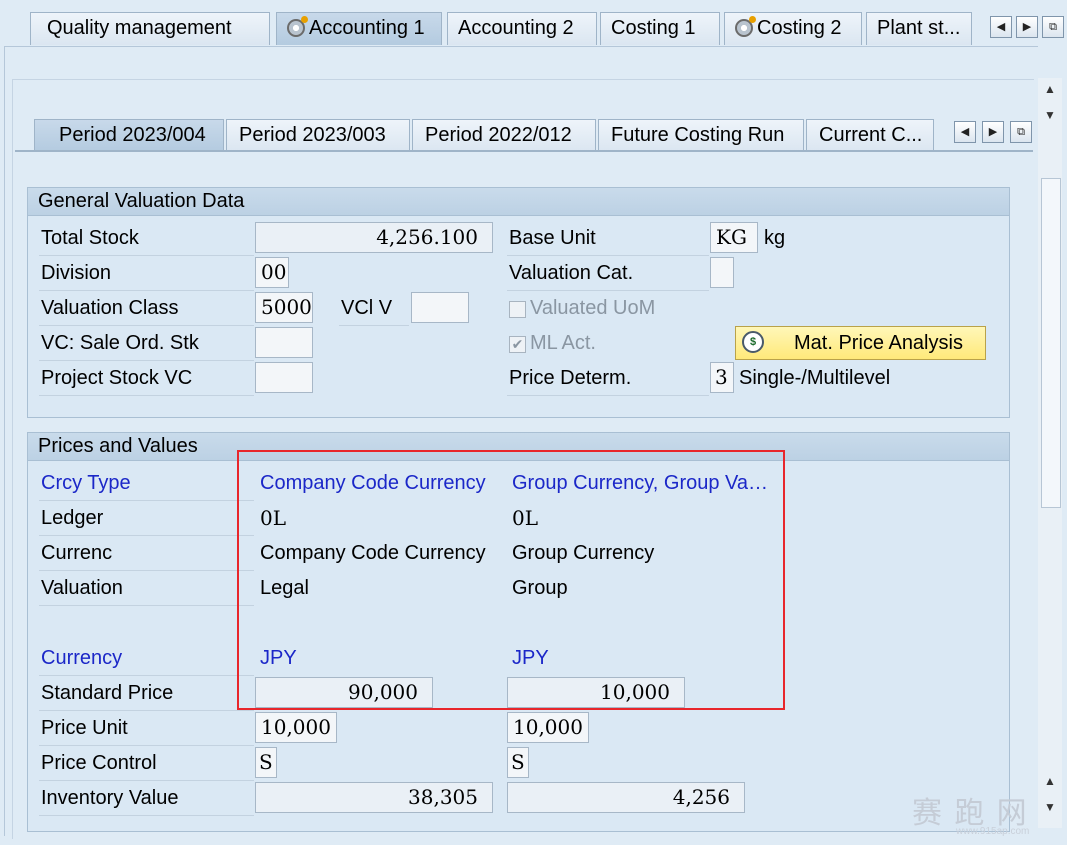  Describe the element at coordinates (626, 797) in the screenshot. I see `col2-inventory-value-field: 4,256` at that location.